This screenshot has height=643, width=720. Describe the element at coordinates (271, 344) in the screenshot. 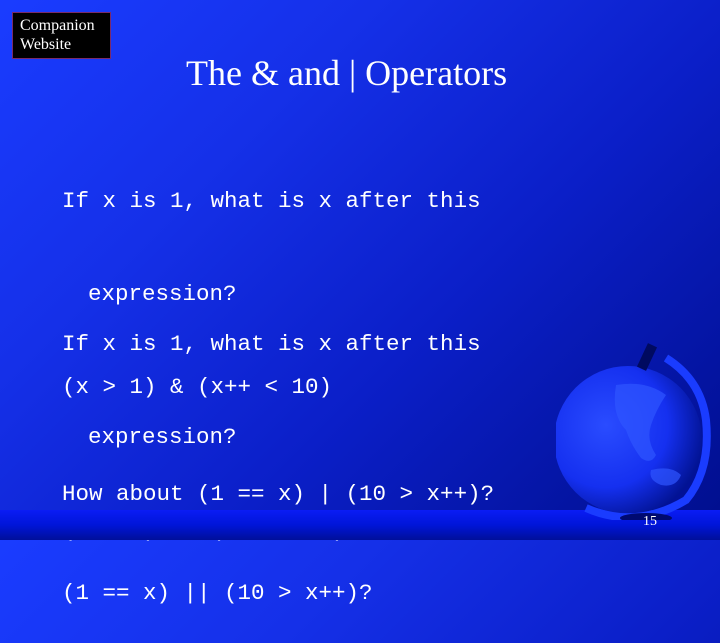

I see `question-2-text: If x is 1, what is x after this` at that location.